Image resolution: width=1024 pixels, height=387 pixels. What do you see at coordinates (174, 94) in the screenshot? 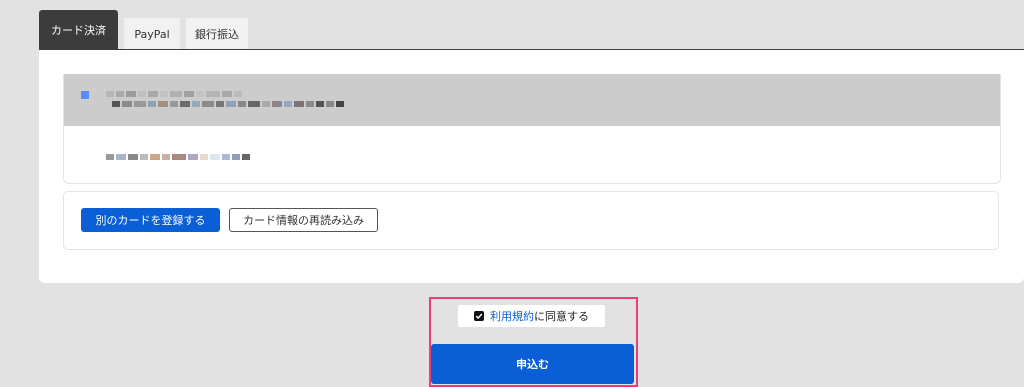
I see `redacted-card-info-line1` at bounding box center [174, 94].